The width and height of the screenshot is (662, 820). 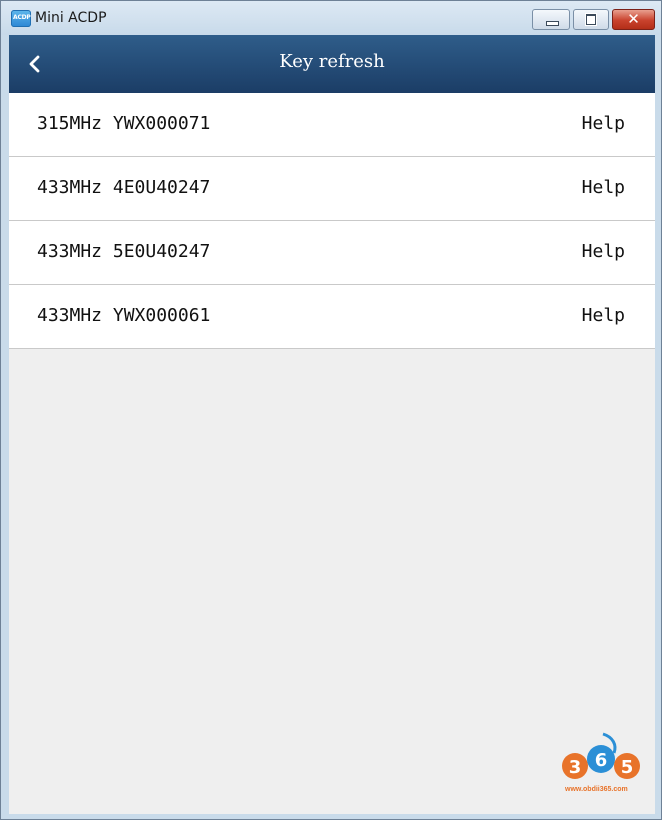 What do you see at coordinates (124, 315) in the screenshot?
I see `key-item-label: 433MHz YWX000061` at bounding box center [124, 315].